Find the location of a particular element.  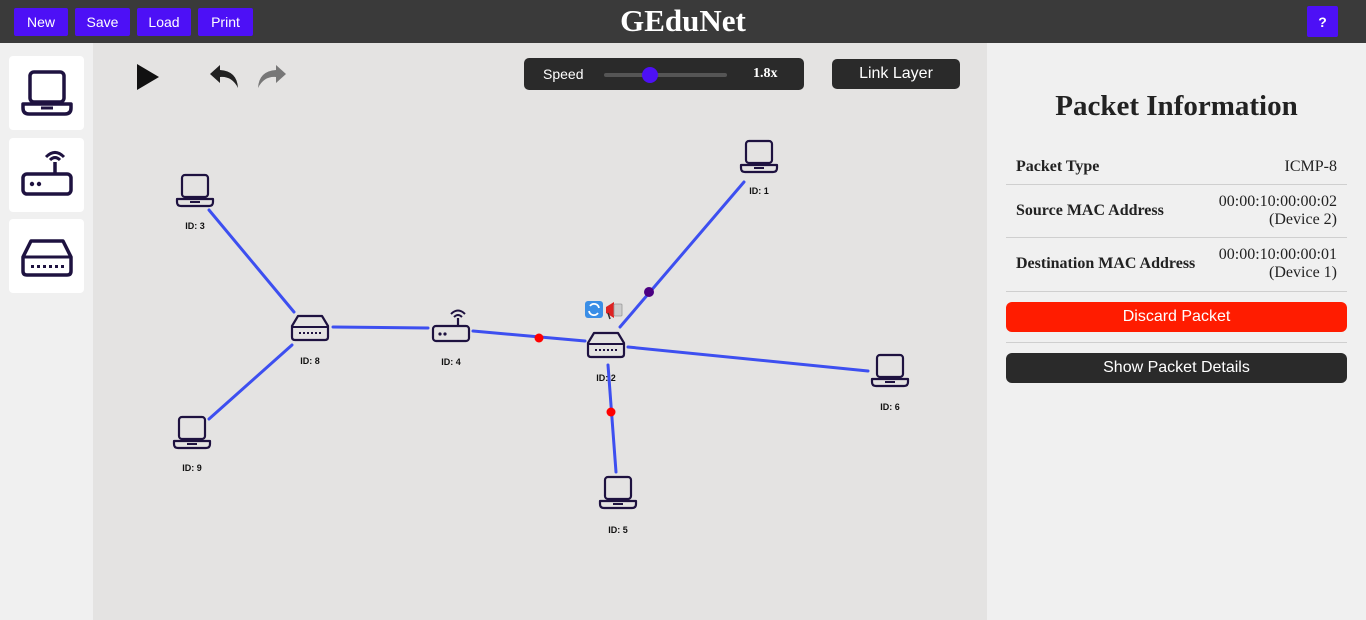

device-6: ID: 6 is located at coordinates (890, 382).